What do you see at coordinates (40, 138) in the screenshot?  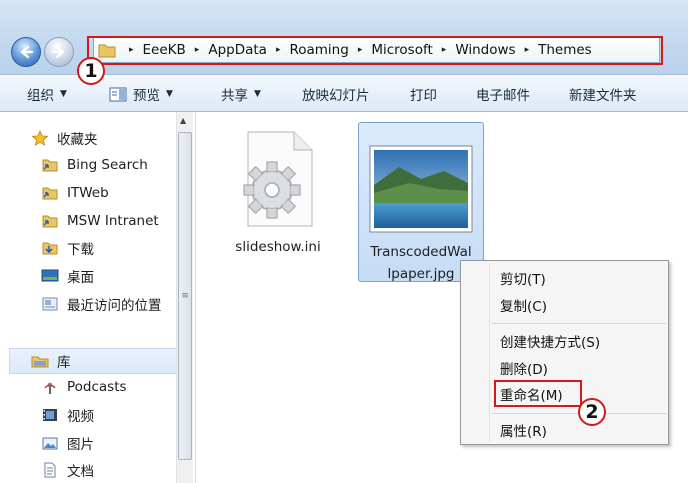 I see `star-icon` at bounding box center [40, 138].